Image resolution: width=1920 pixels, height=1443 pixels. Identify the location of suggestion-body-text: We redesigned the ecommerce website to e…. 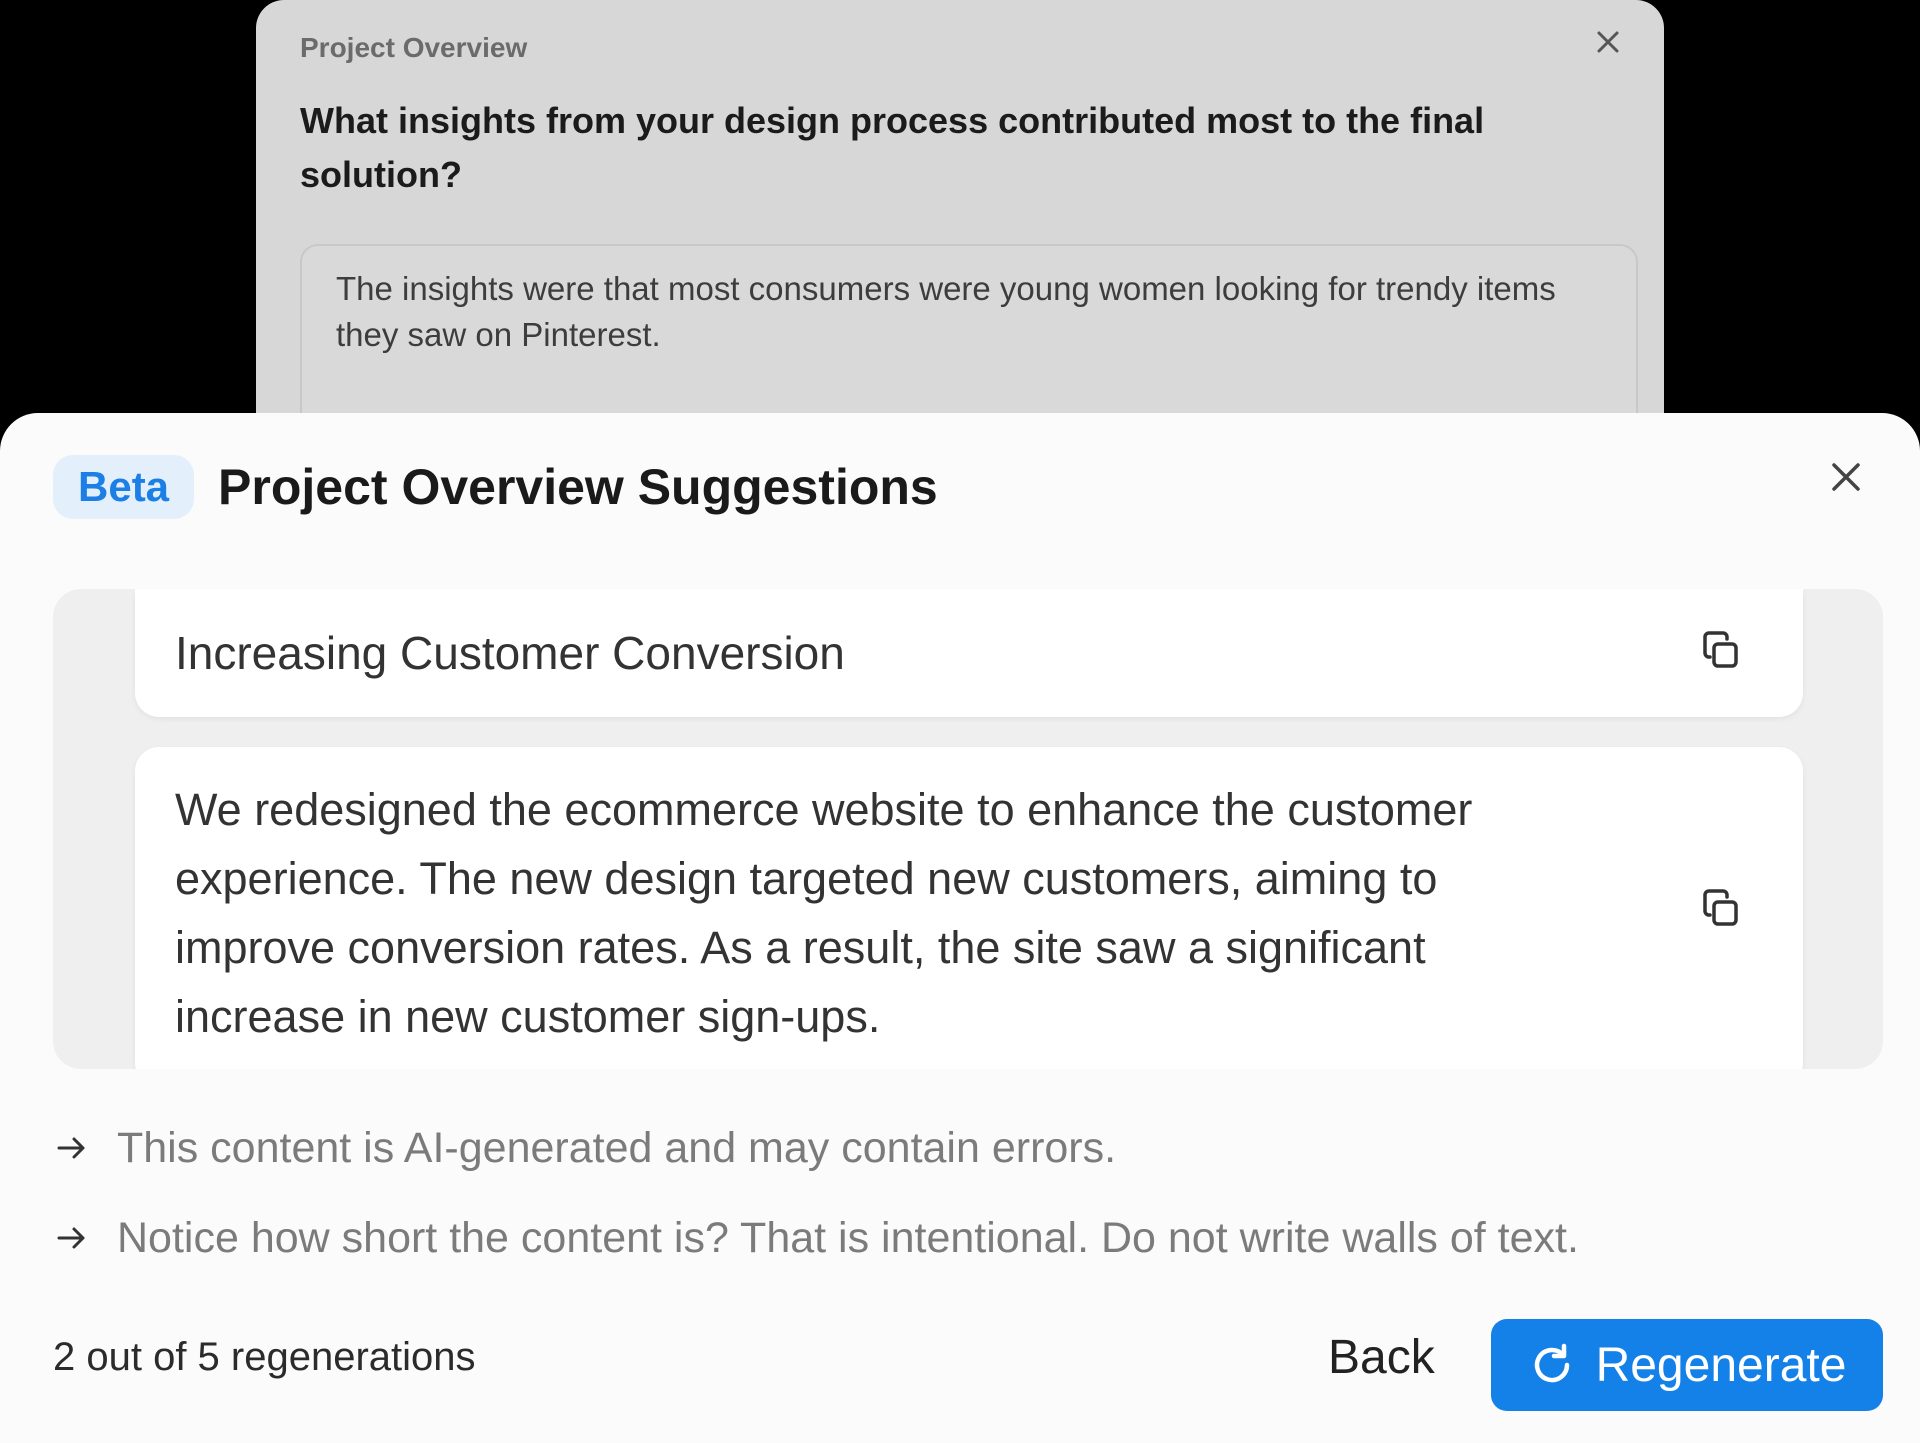
(824, 913).